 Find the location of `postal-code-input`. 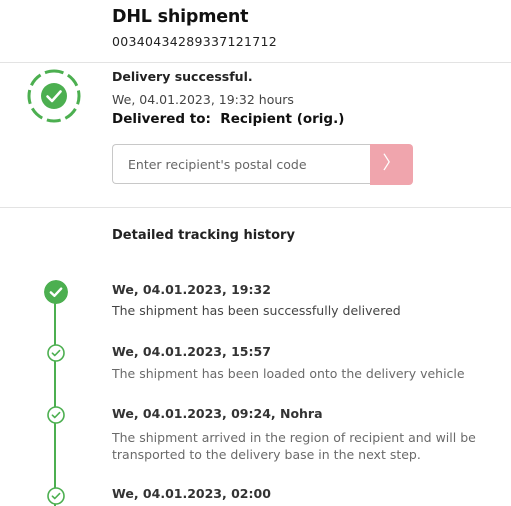

postal-code-input is located at coordinates (240, 164).